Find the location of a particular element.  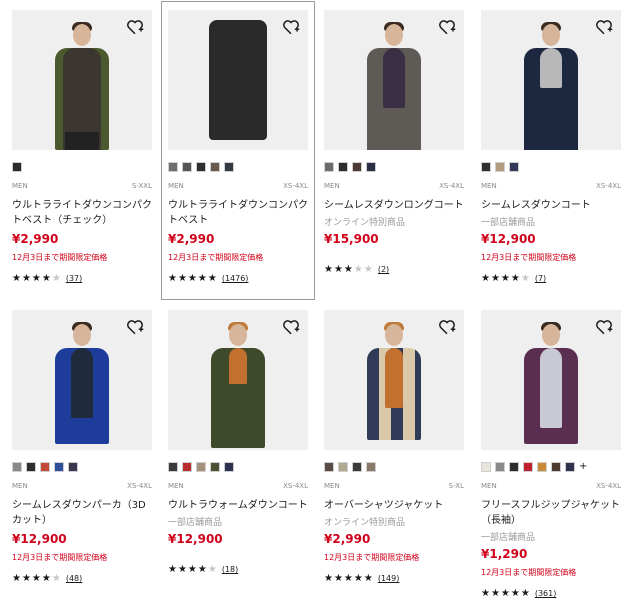

review-count: (37) is located at coordinates (74, 278).